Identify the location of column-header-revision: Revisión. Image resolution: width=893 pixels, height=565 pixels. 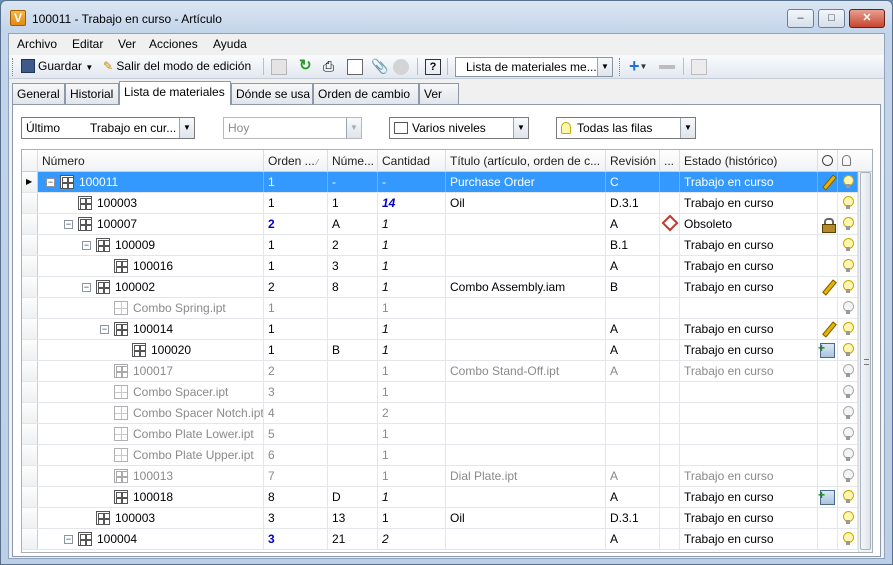
(633, 161).